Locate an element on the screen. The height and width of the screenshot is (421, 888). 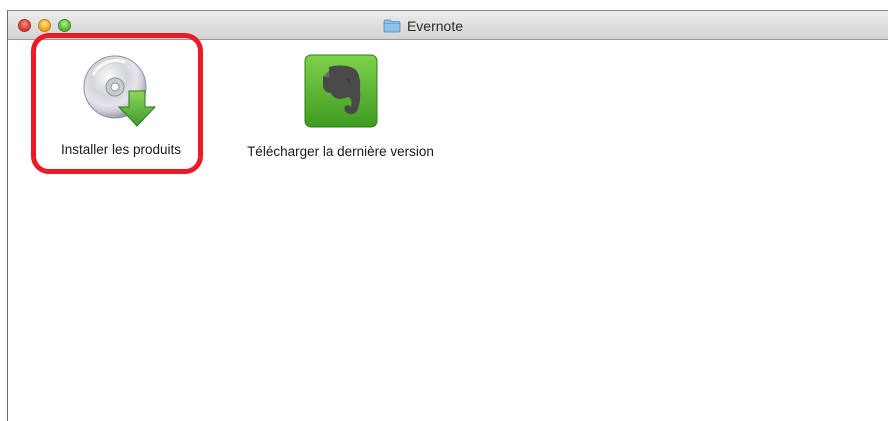
folder-icon is located at coordinates (392, 26).